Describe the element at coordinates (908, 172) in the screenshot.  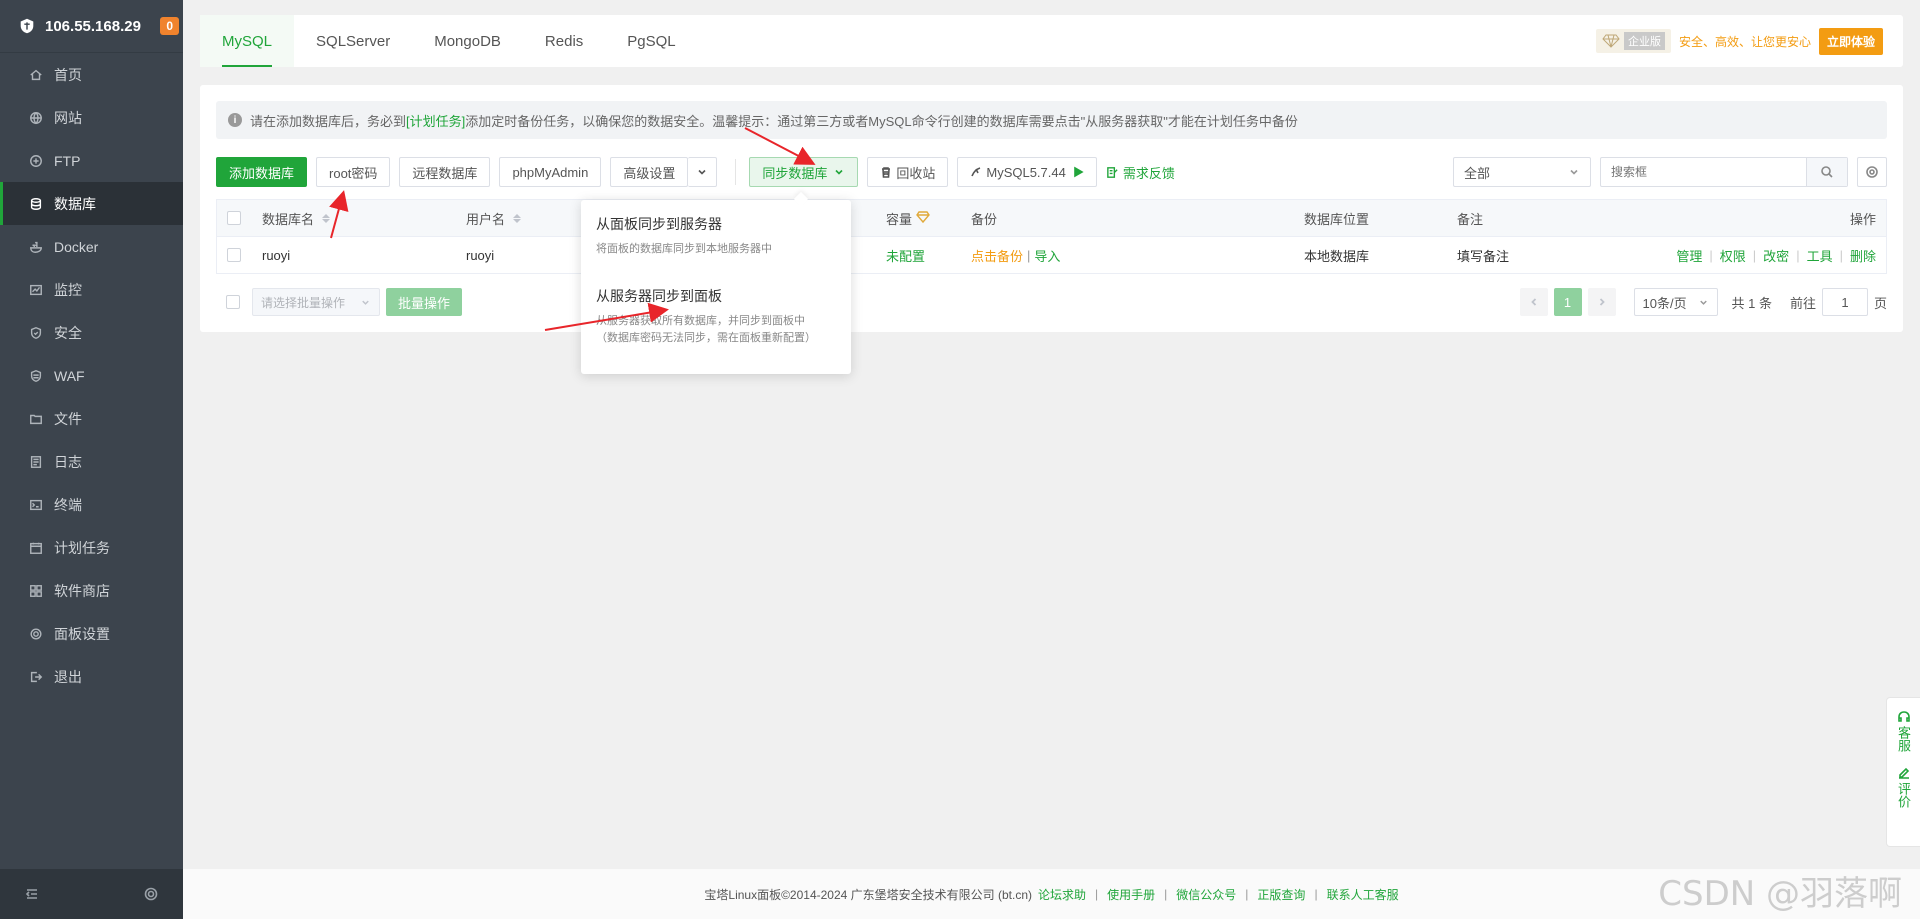
I see `recycle-bin-button: 回收站` at that location.